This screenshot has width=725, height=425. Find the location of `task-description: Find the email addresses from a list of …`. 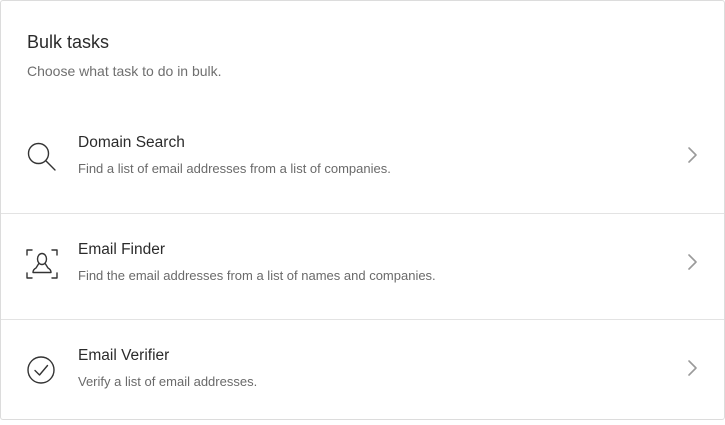

task-description: Find the email addresses from a list of … is located at coordinates (257, 275).